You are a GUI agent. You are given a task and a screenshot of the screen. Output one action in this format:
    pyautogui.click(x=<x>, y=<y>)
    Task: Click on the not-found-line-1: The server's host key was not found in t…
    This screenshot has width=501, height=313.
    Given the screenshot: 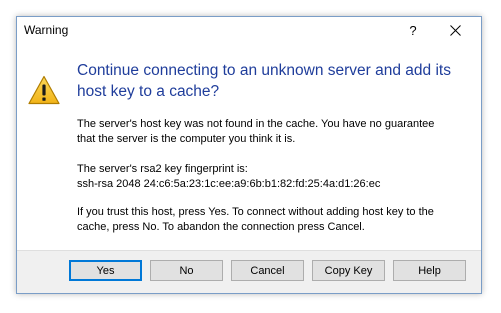 What is the action you would take?
    pyautogui.click(x=256, y=124)
    